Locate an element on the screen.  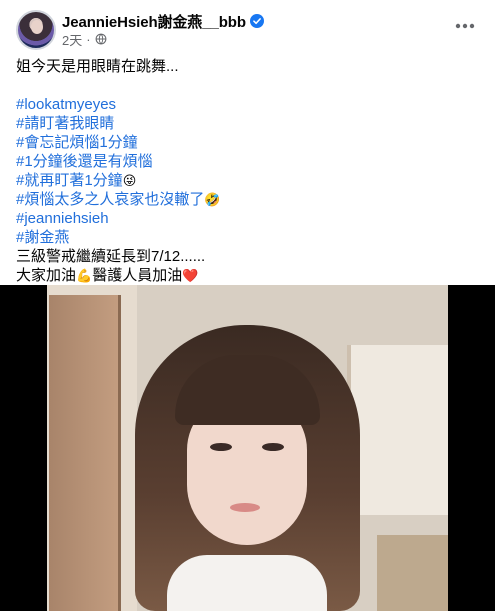
hashtag-link: #煩惱太多之人哀家也沒轍了🤣 is located at coordinates (247, 199).